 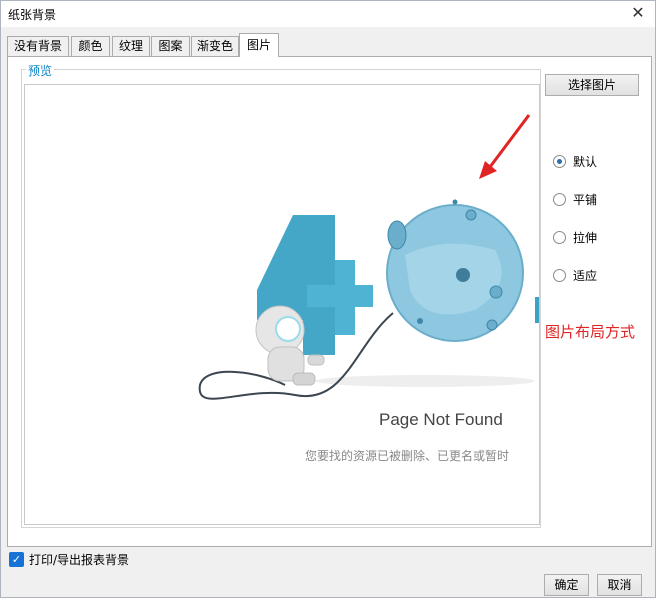 What do you see at coordinates (259, 45) in the screenshot?
I see `tab-image: 图片` at bounding box center [259, 45].